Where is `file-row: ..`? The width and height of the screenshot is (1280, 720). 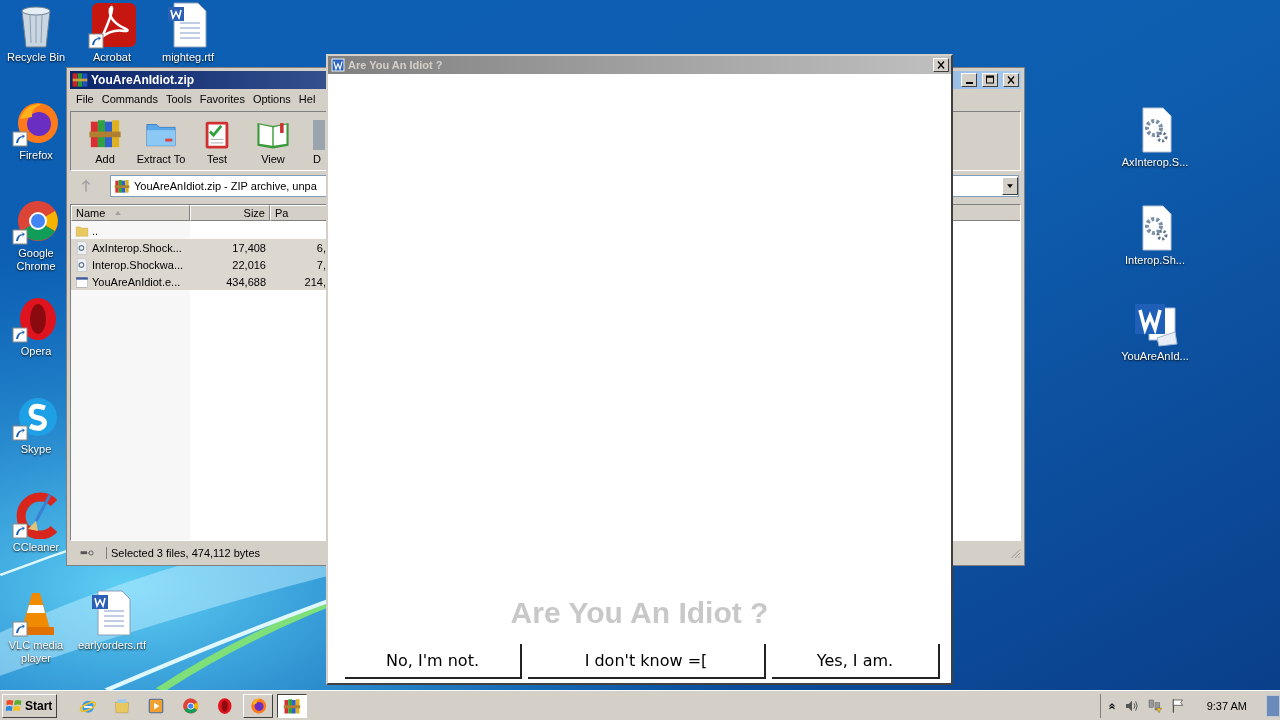 file-row: .. is located at coordinates (130, 230).